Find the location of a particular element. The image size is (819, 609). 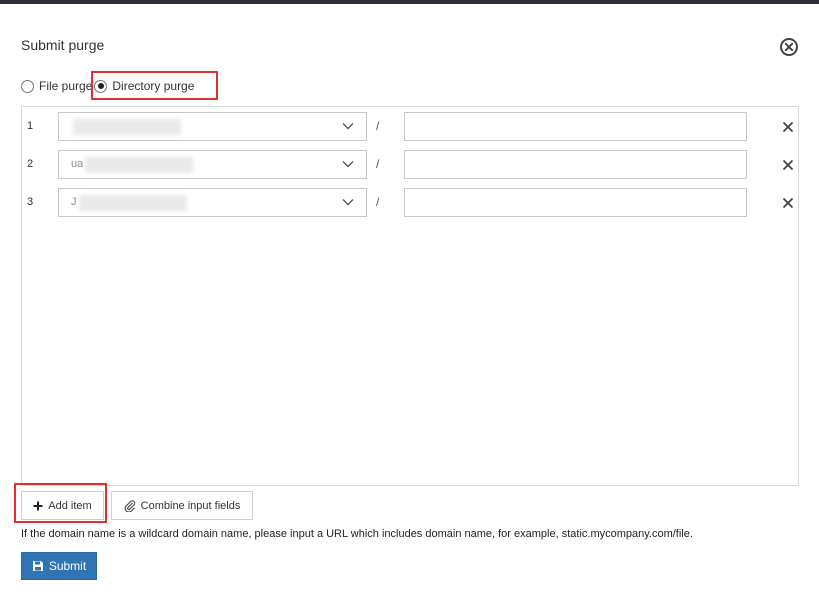

submit-label: Submit is located at coordinates (67, 566).